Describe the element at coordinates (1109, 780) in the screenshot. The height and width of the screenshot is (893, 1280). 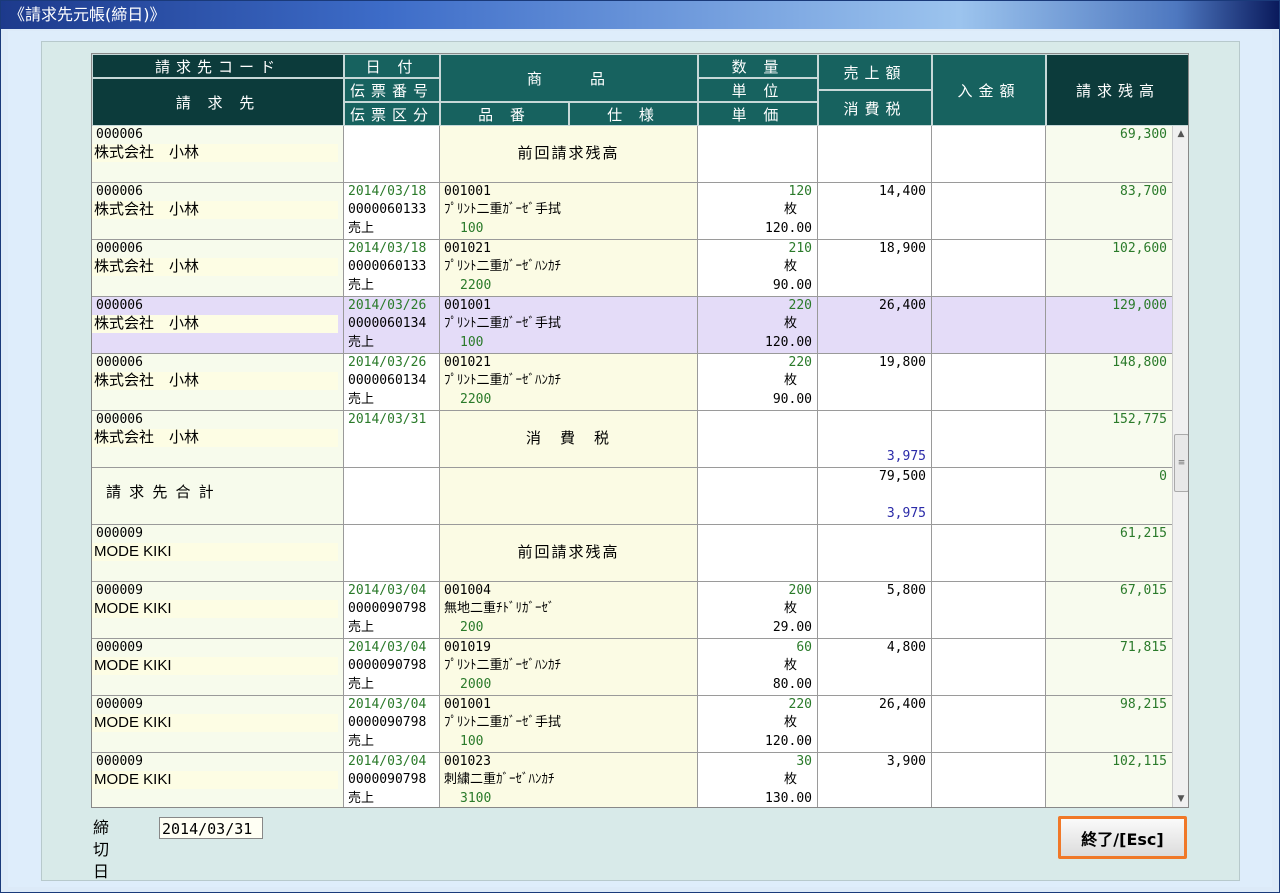
I see `balance-cell: 102,115` at that location.